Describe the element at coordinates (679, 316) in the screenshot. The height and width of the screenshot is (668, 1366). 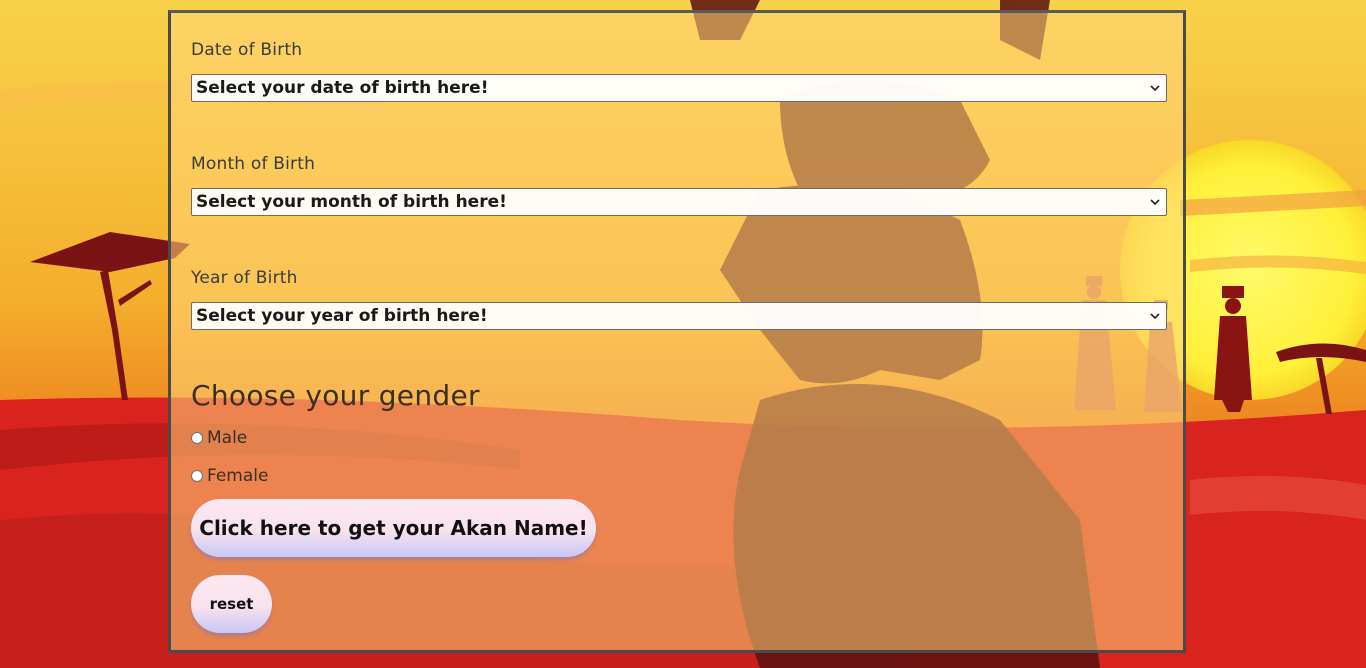
I see `year-of-birth-select: Select your year of birth here!` at that location.